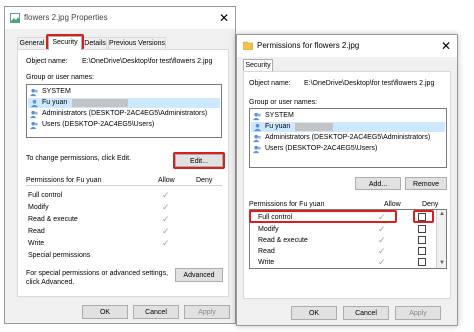 This screenshot has height=332, width=474. Describe the element at coordinates (199, 275) in the screenshot. I see `advanced-button: Advanced` at that location.